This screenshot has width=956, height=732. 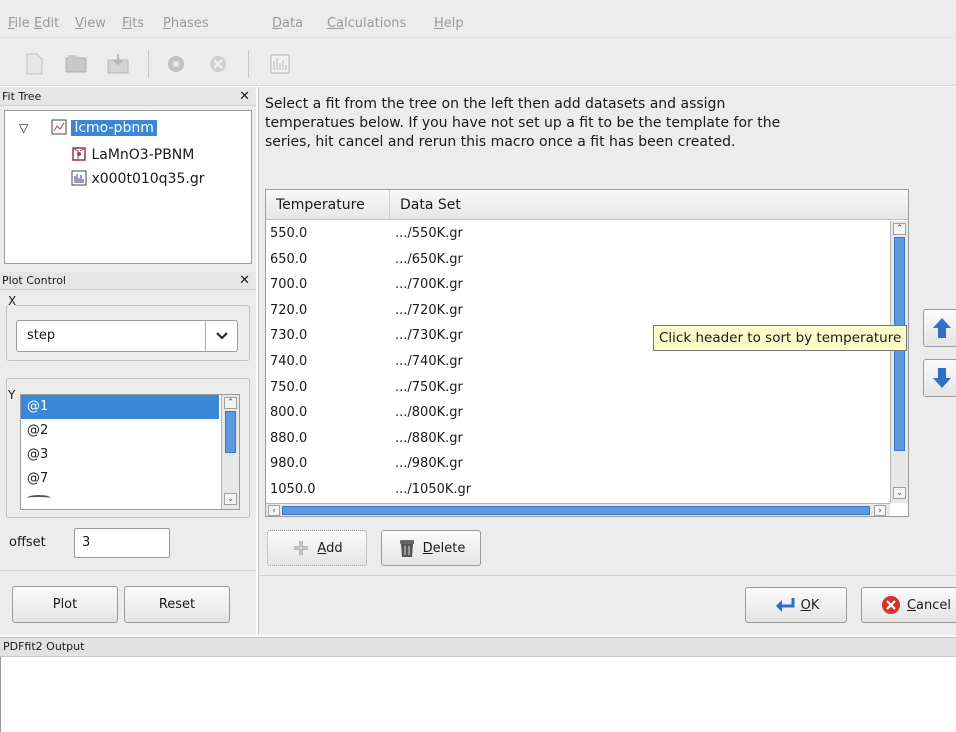 What do you see at coordinates (293, 489) in the screenshot?
I see `temperature-cell: 1050.0` at bounding box center [293, 489].